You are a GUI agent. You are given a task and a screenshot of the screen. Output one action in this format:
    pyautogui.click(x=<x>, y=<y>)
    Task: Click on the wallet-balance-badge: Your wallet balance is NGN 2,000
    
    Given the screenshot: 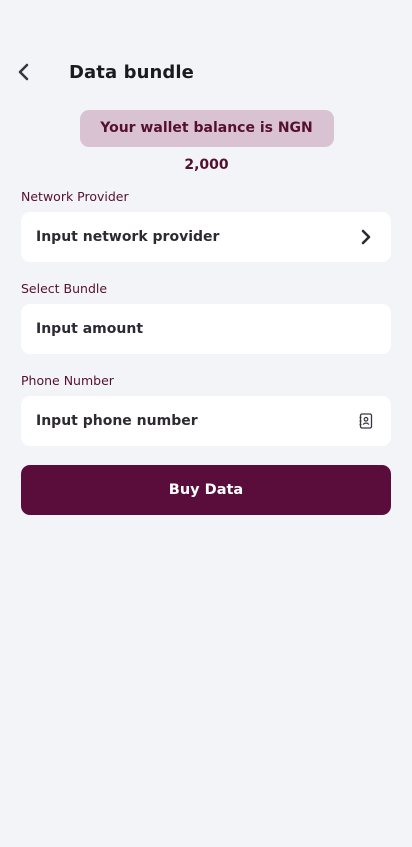 What is the action you would take?
    pyautogui.click(x=206, y=141)
    